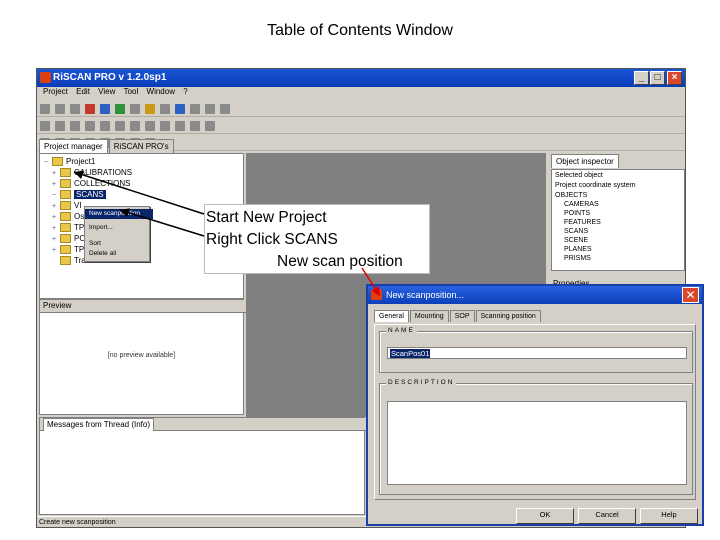 This screenshot has width=720, height=540. I want to click on annotation-arrows, so click(227, 233).